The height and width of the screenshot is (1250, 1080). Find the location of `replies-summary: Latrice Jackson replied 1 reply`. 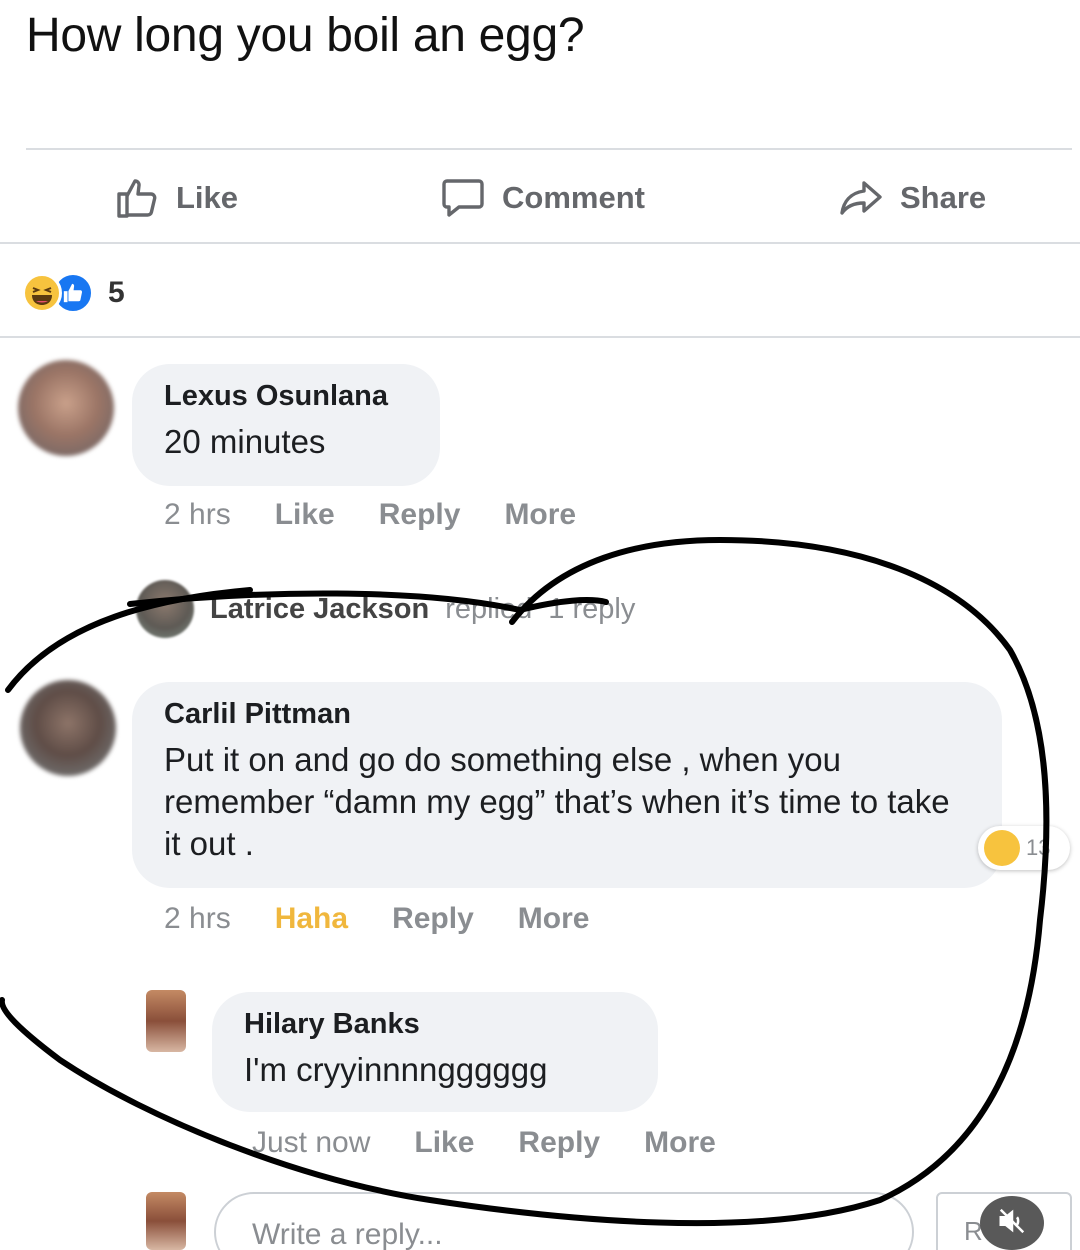

replies-summary: Latrice Jackson replied 1 reply is located at coordinates (385, 609).